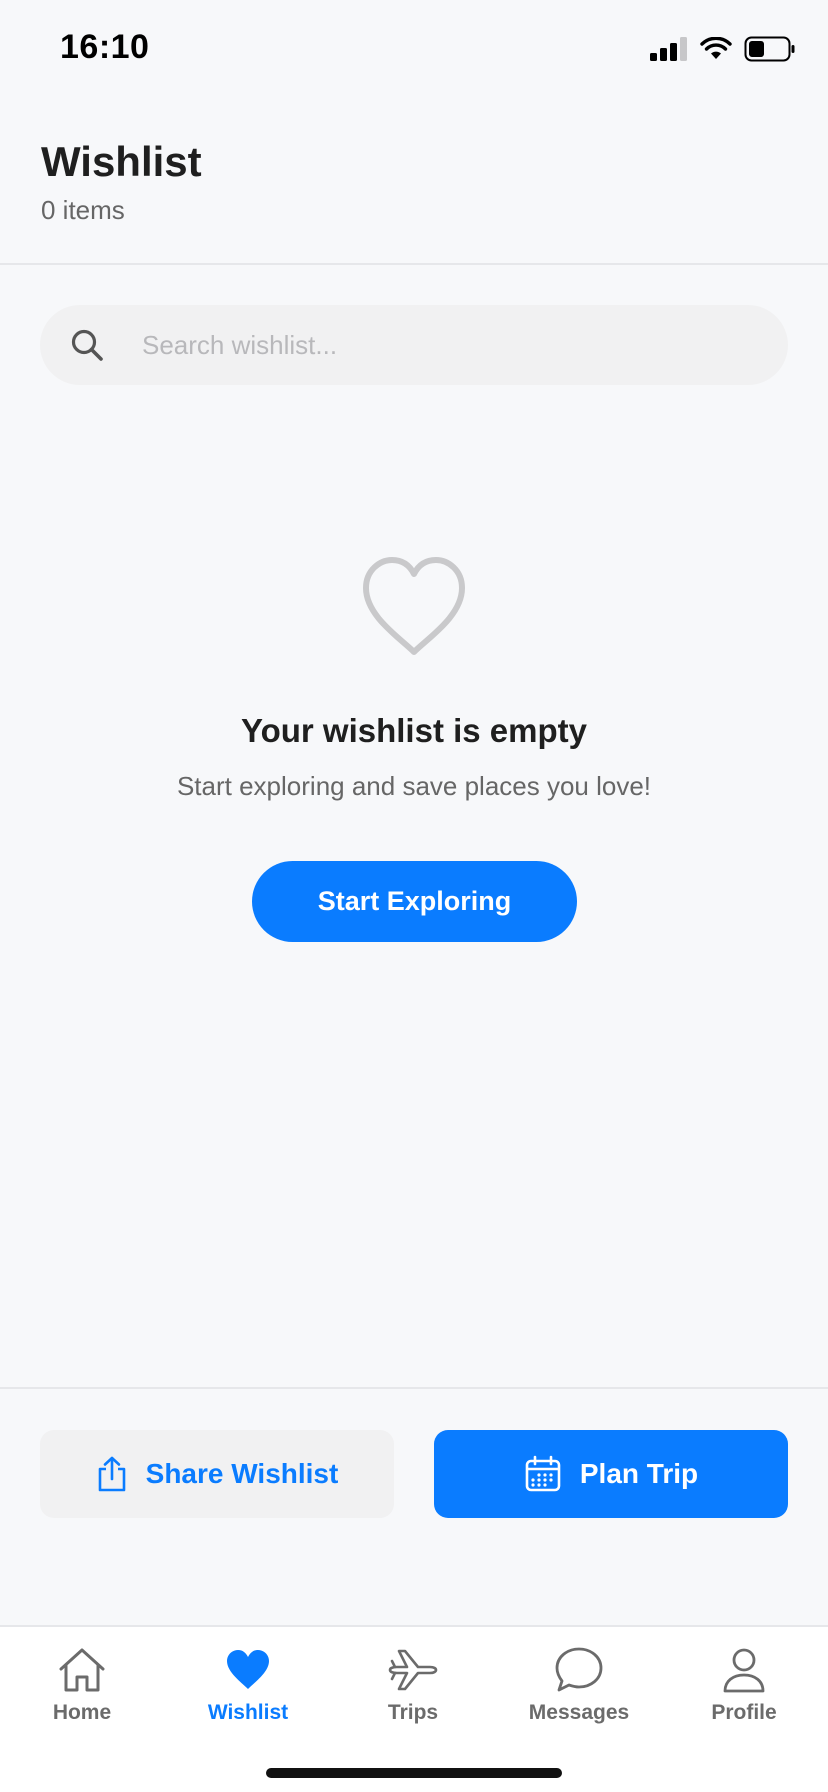 The image size is (828, 1792). I want to click on page-header: Wishlist 0 items, so click(414, 182).